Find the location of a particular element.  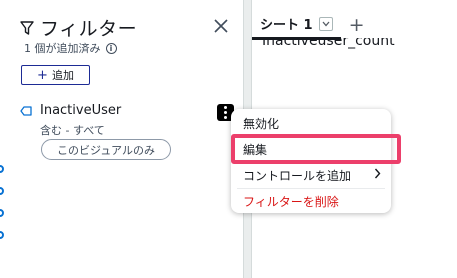

menu-item-add-control: コントロールを追加 is located at coordinates (297, 175).